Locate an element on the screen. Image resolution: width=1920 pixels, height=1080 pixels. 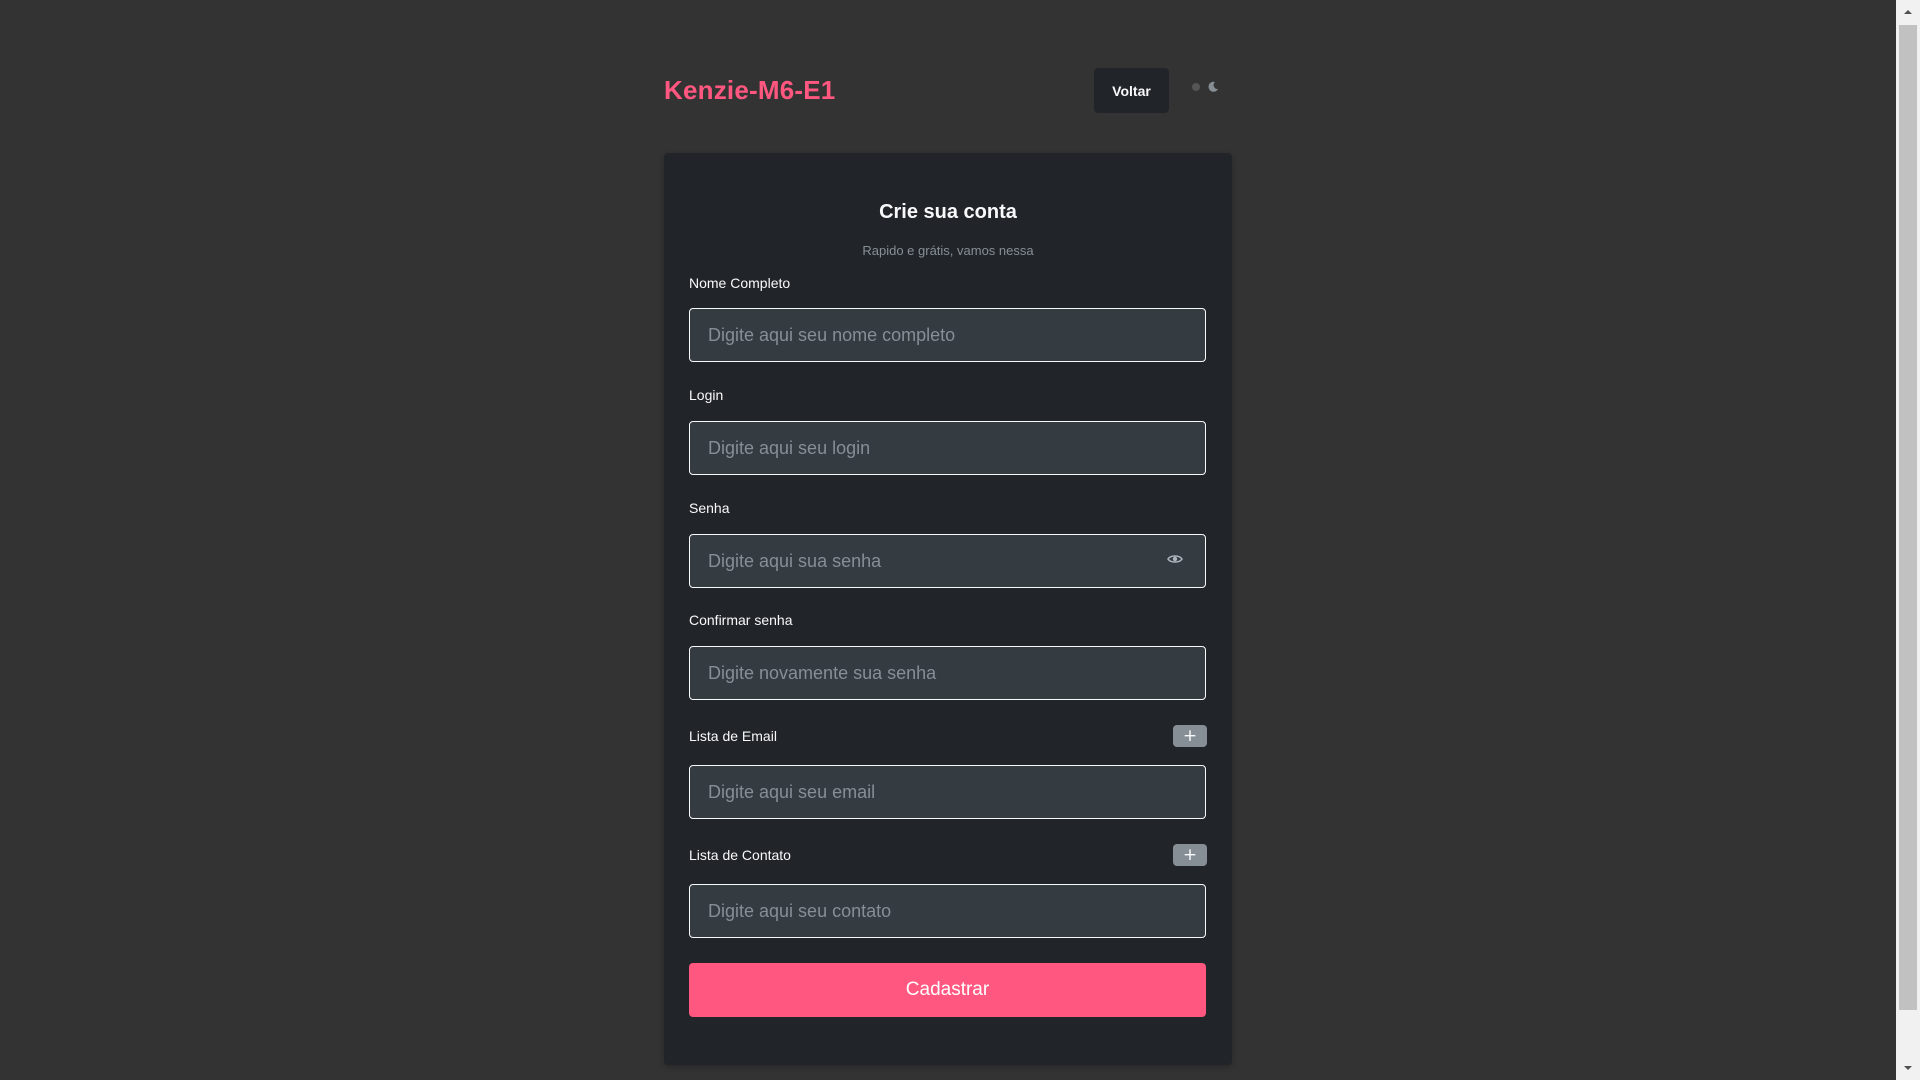
back-button: Voltar is located at coordinates (1131, 90).